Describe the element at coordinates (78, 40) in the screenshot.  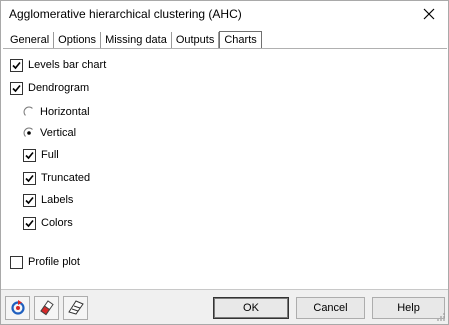
I see `tab-options: Options` at that location.